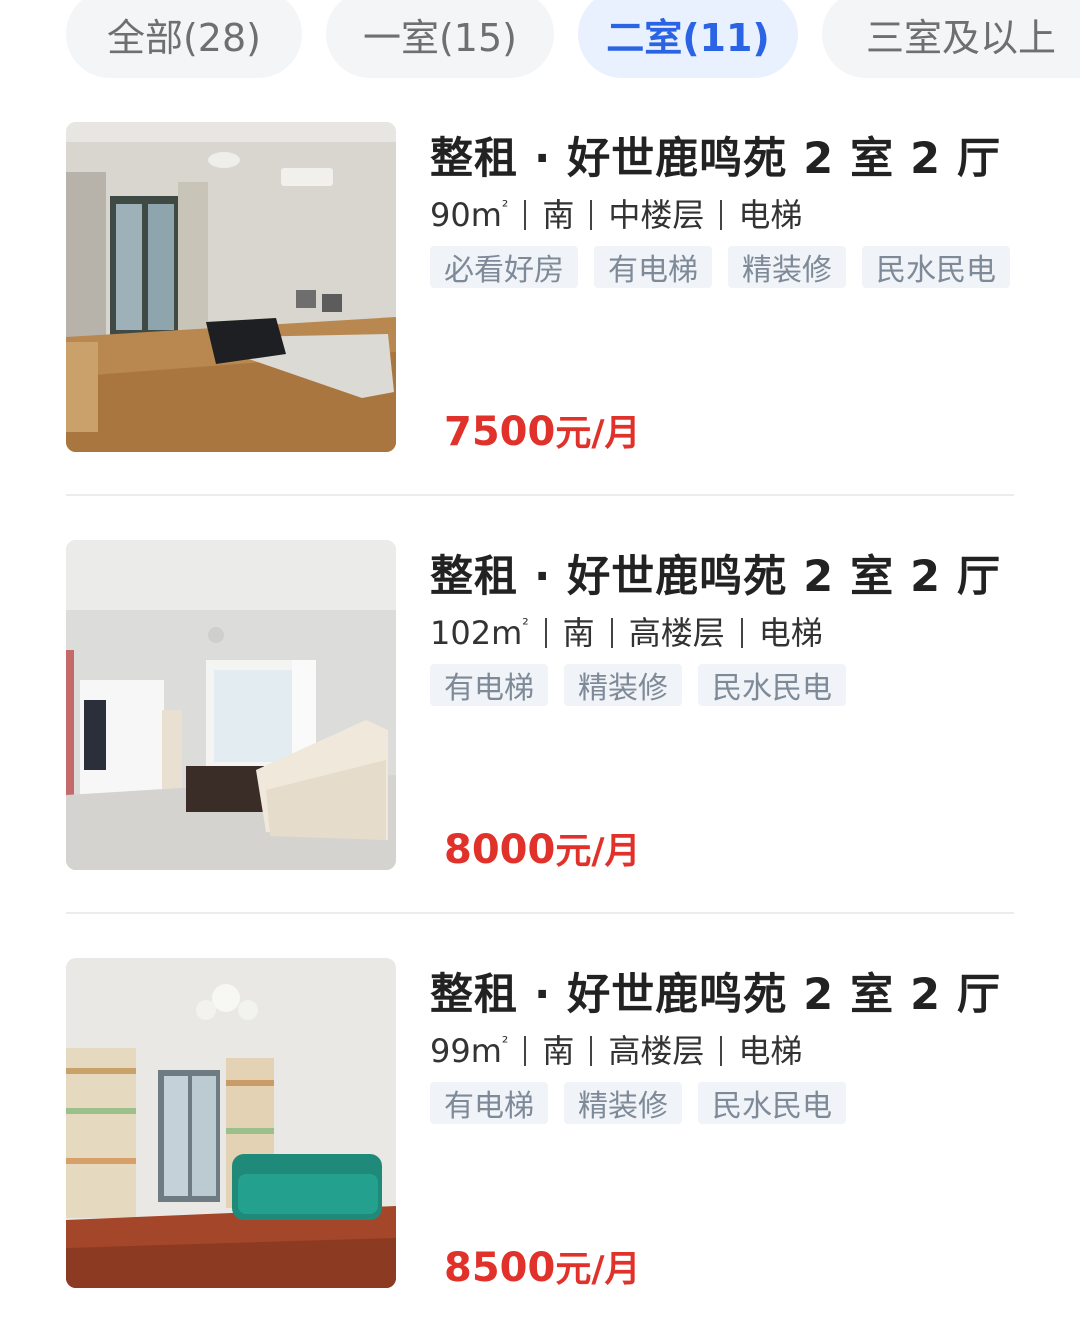 This screenshot has height=1326, width=1080. Describe the element at coordinates (500, 1268) in the screenshot. I see `price-value: 8500` at that location.